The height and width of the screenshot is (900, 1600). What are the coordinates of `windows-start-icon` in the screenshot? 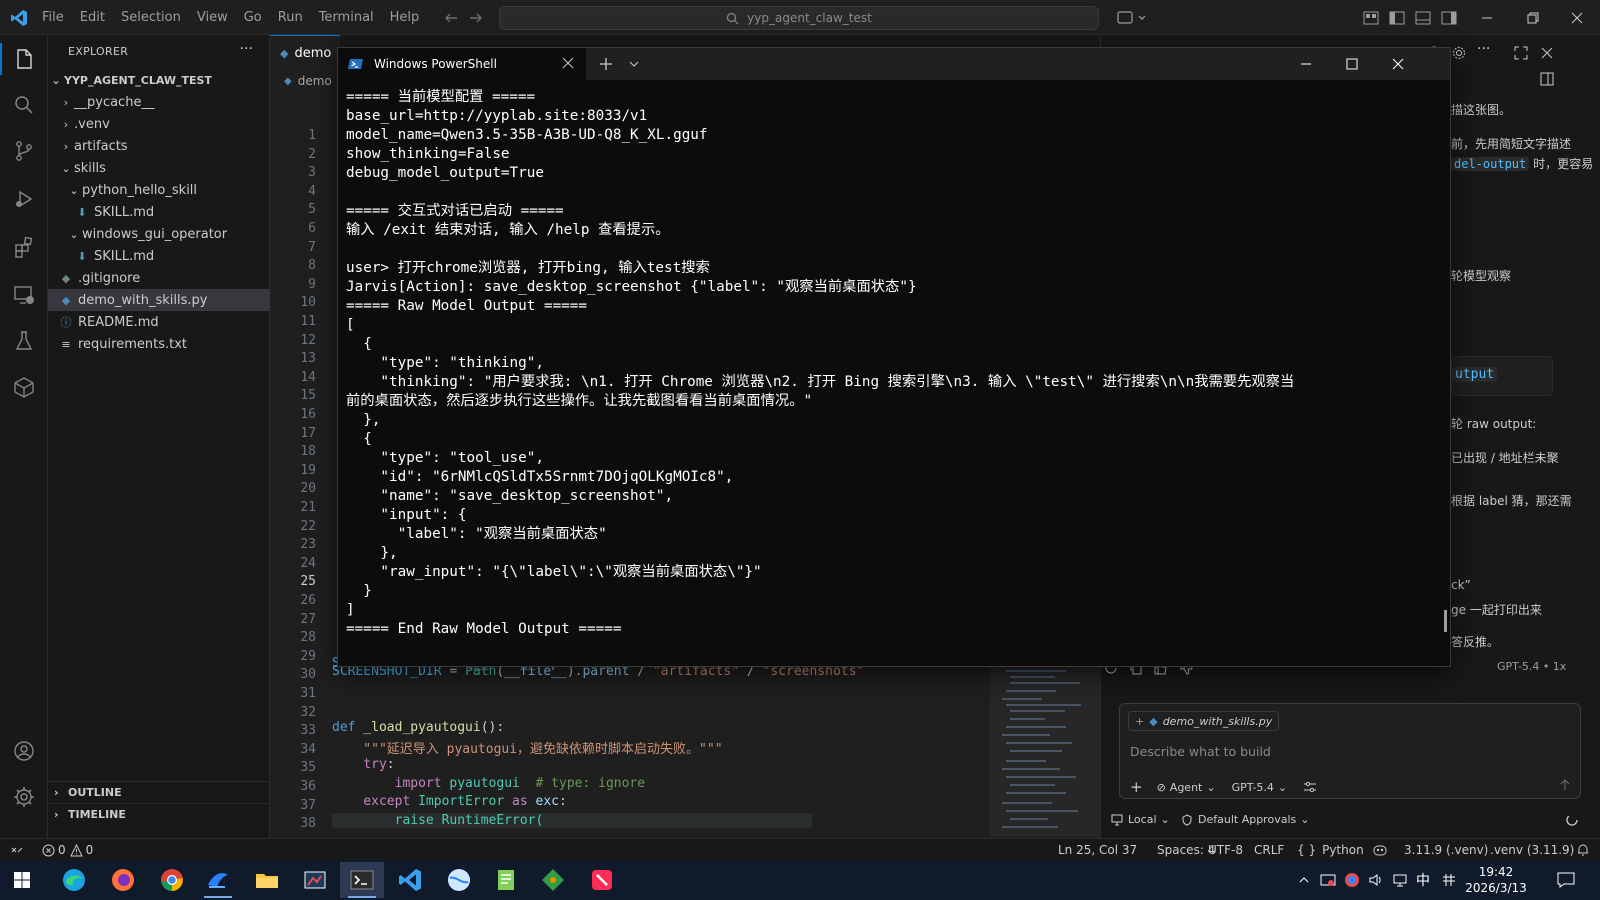 It's located at (22, 880).